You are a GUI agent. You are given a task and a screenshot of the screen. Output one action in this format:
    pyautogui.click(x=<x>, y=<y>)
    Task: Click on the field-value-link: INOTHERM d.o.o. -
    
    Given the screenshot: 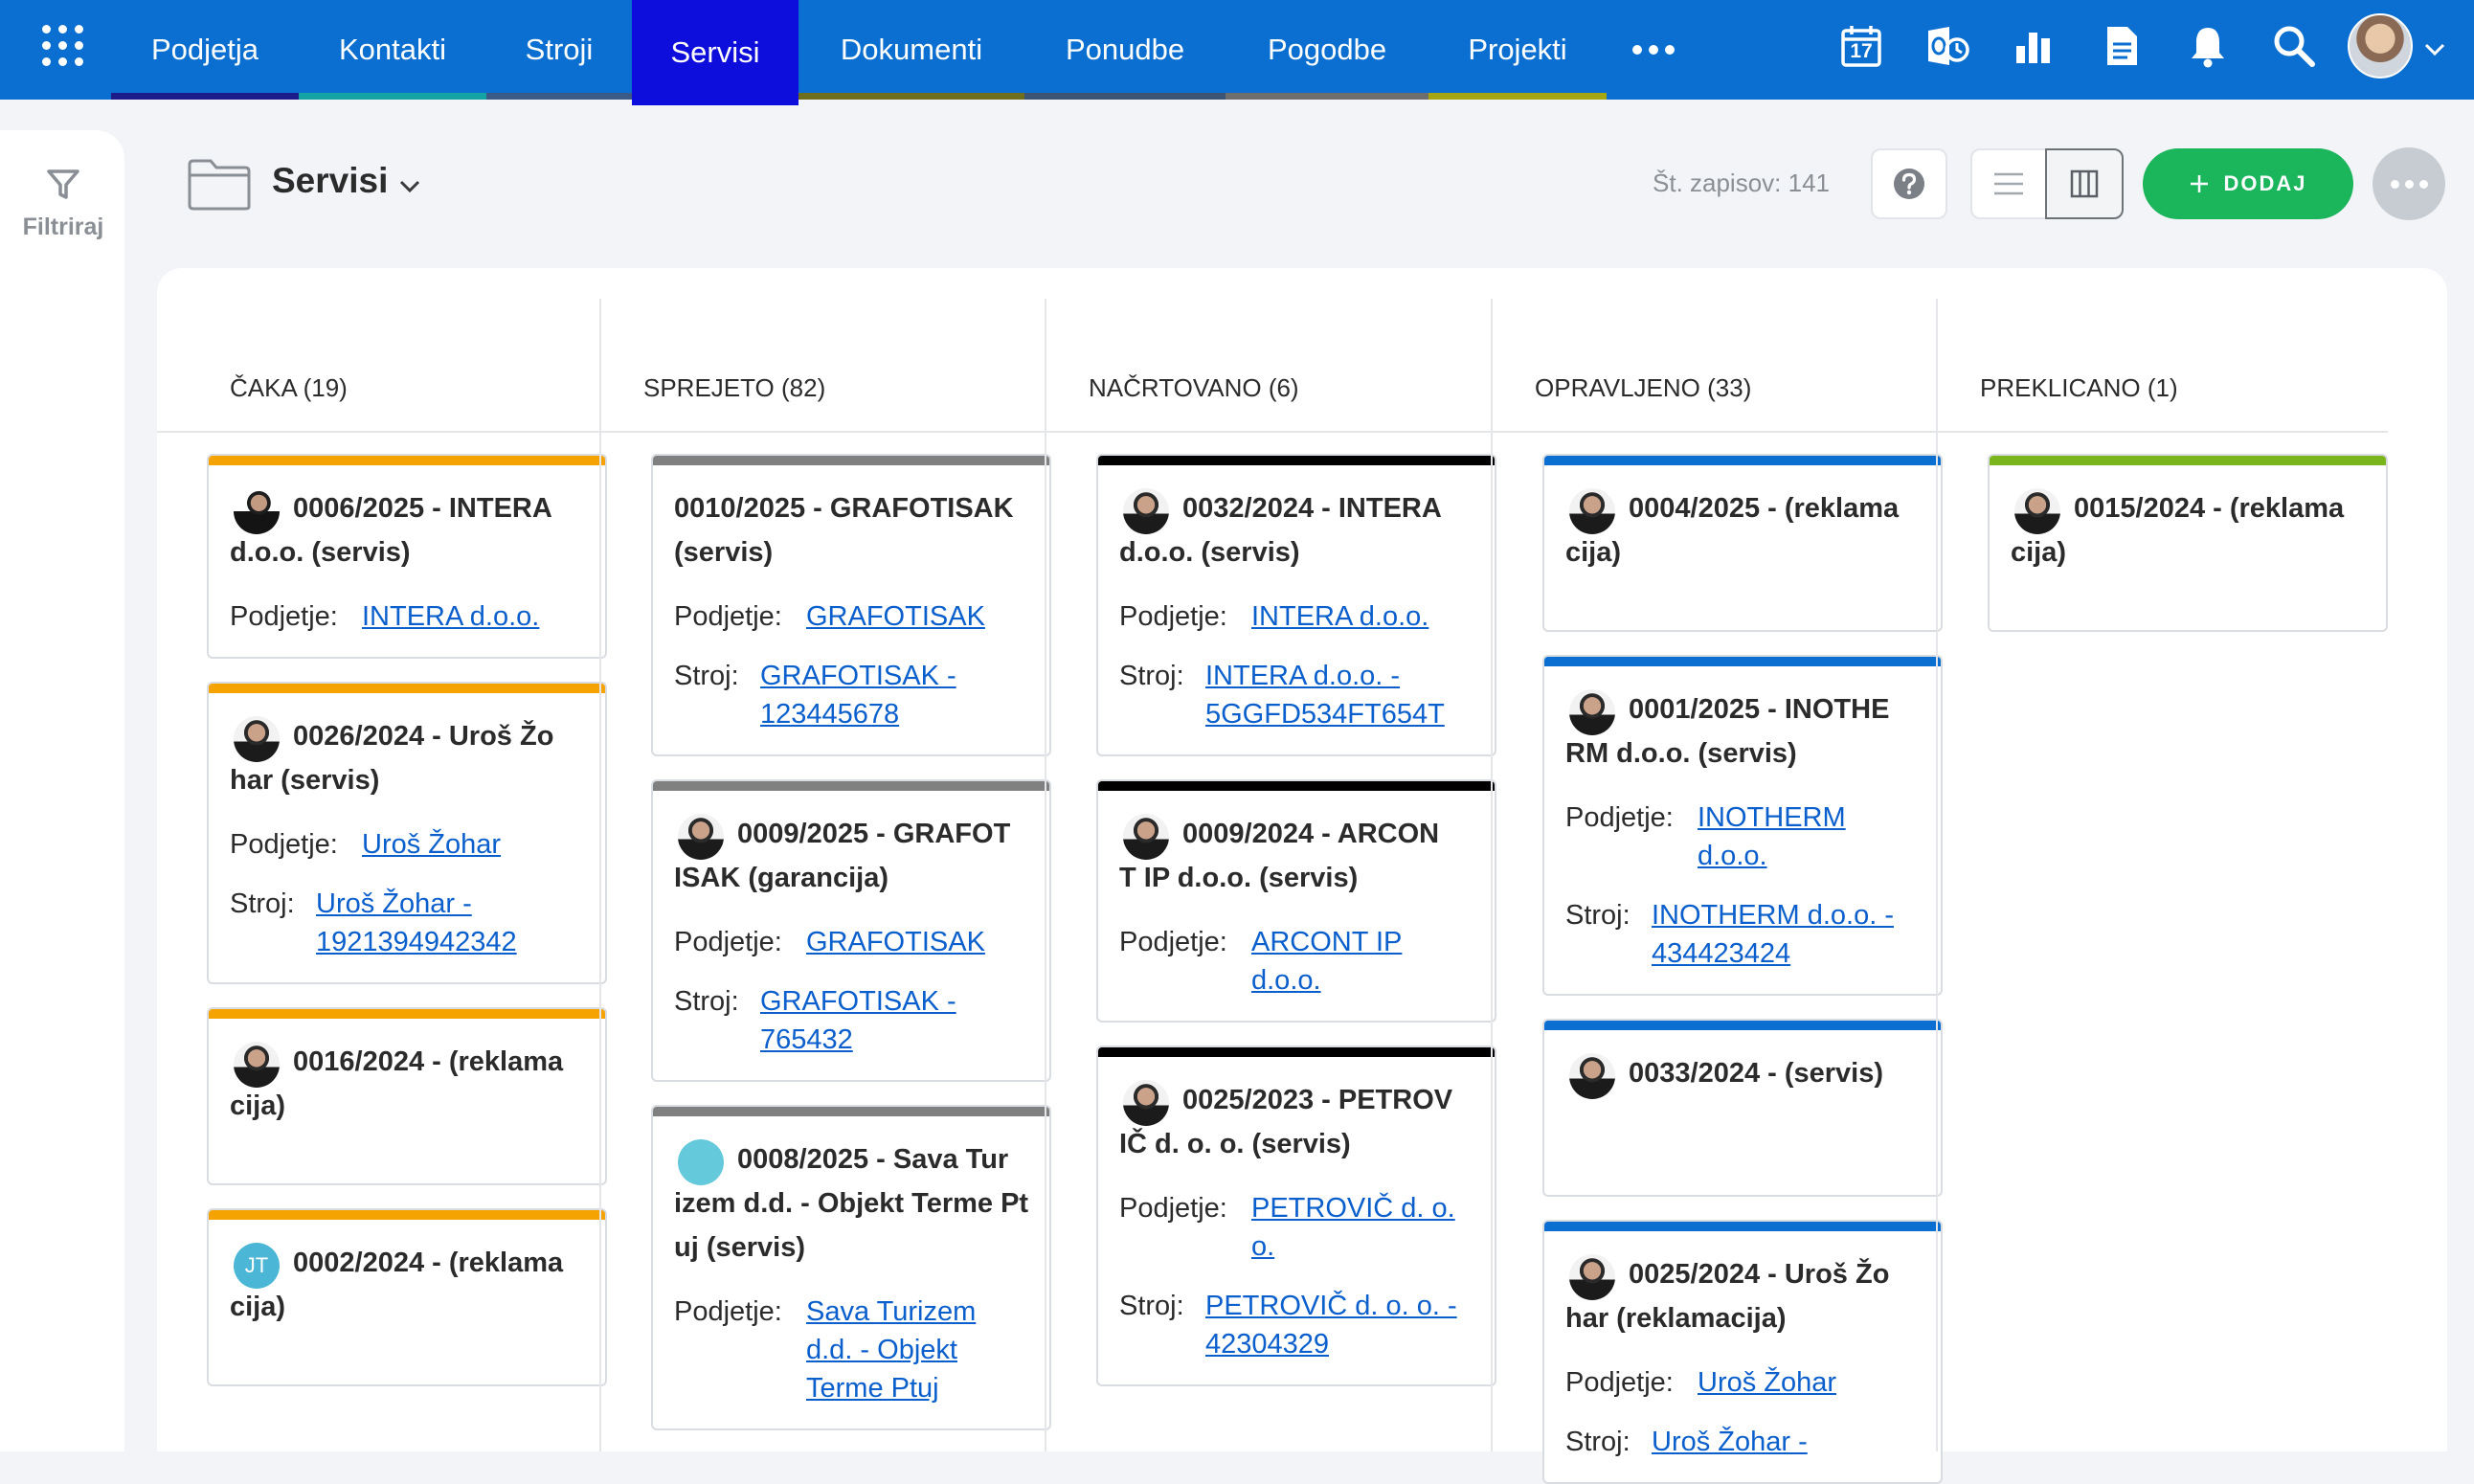 What is the action you would take?
    pyautogui.click(x=1773, y=915)
    